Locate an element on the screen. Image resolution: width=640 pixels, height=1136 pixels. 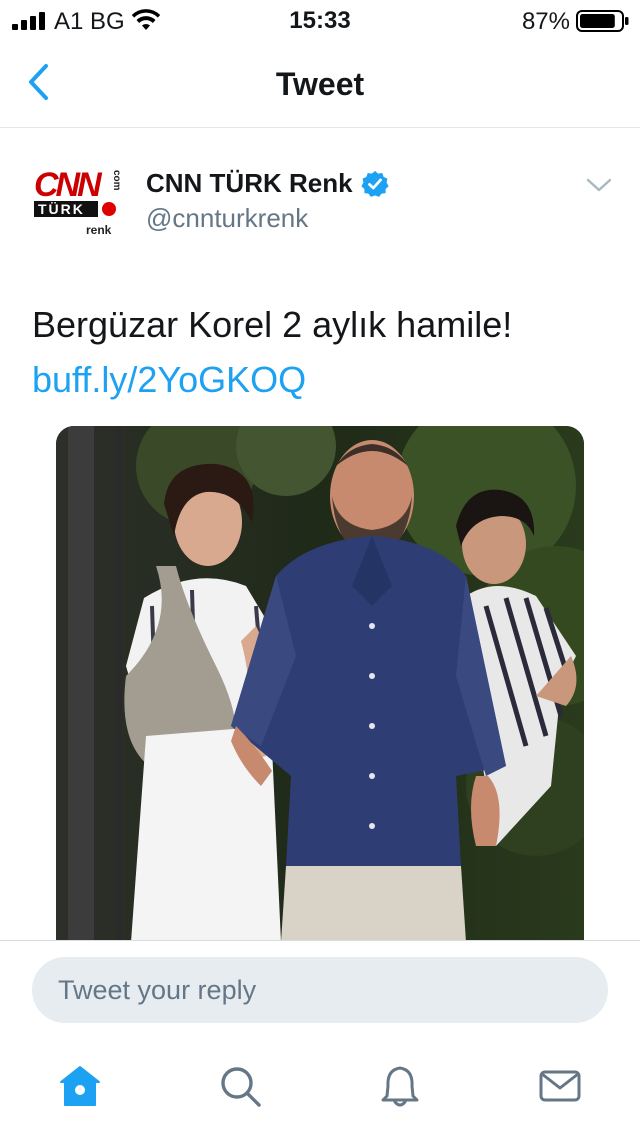
messages-icon is located at coordinates (560, 1086).